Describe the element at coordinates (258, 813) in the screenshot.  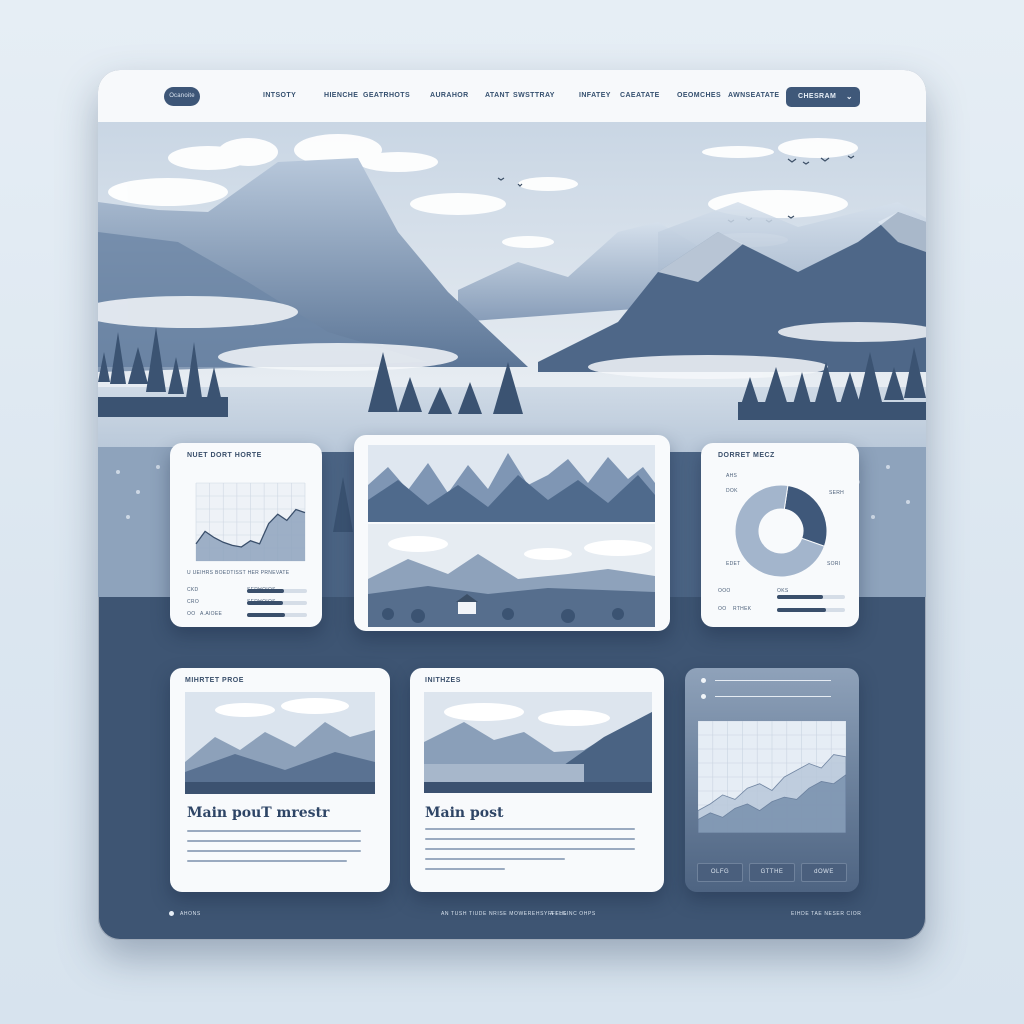
I see `post-title: Main pouT mrestr` at that location.